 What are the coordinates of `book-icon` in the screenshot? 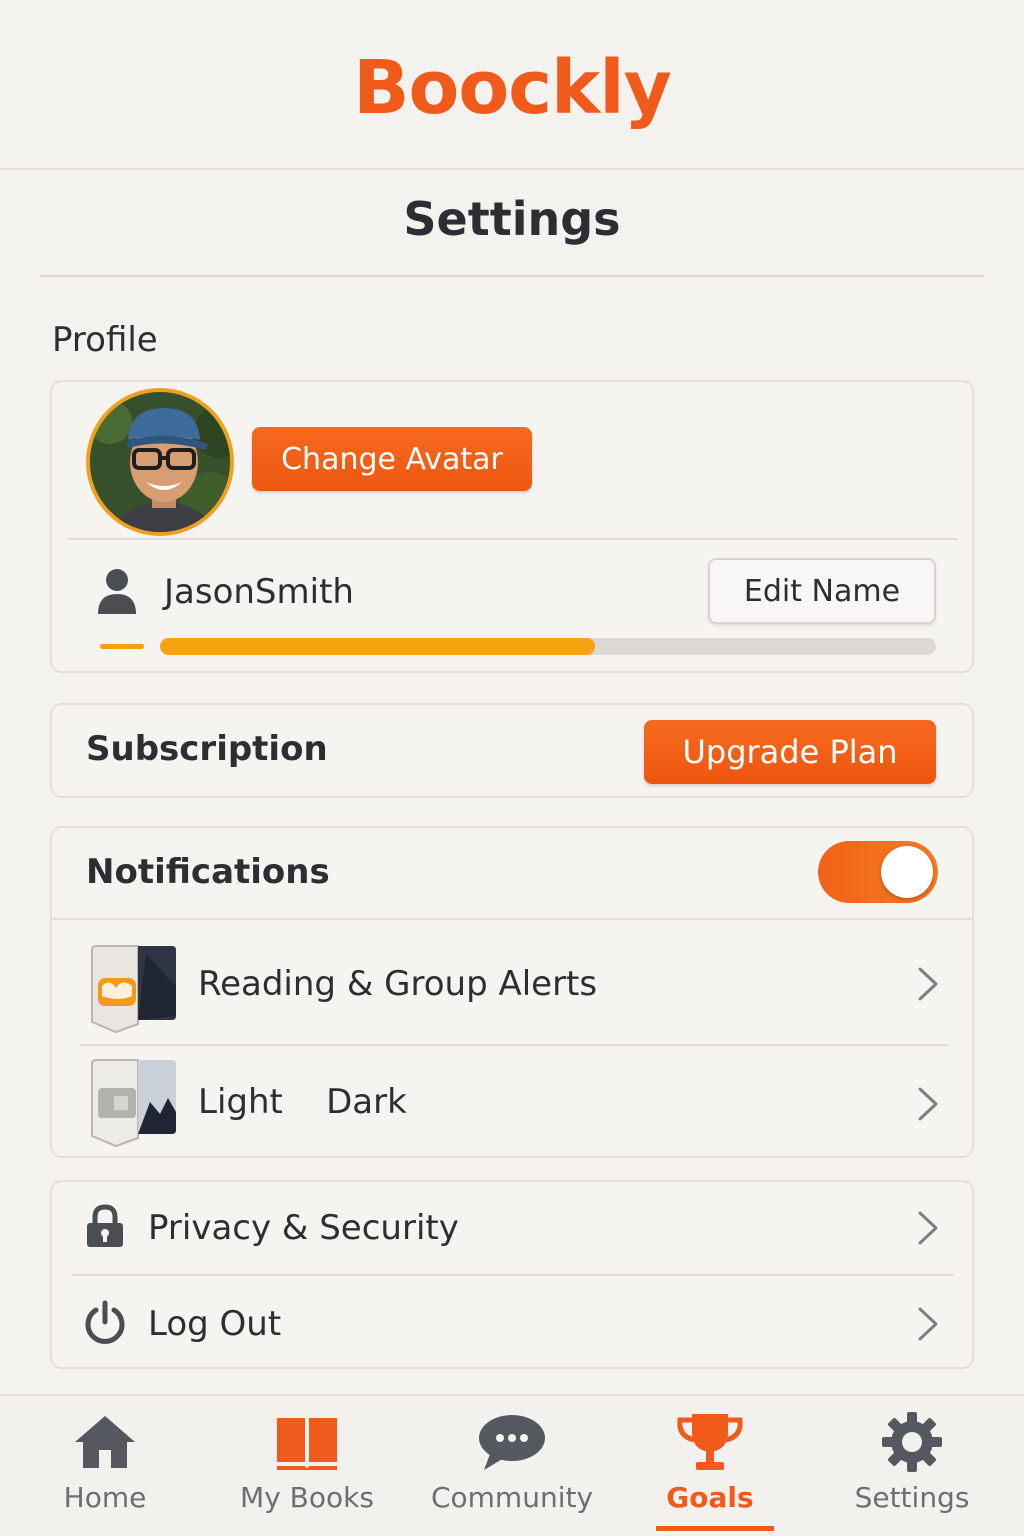 It's located at (307, 1444).